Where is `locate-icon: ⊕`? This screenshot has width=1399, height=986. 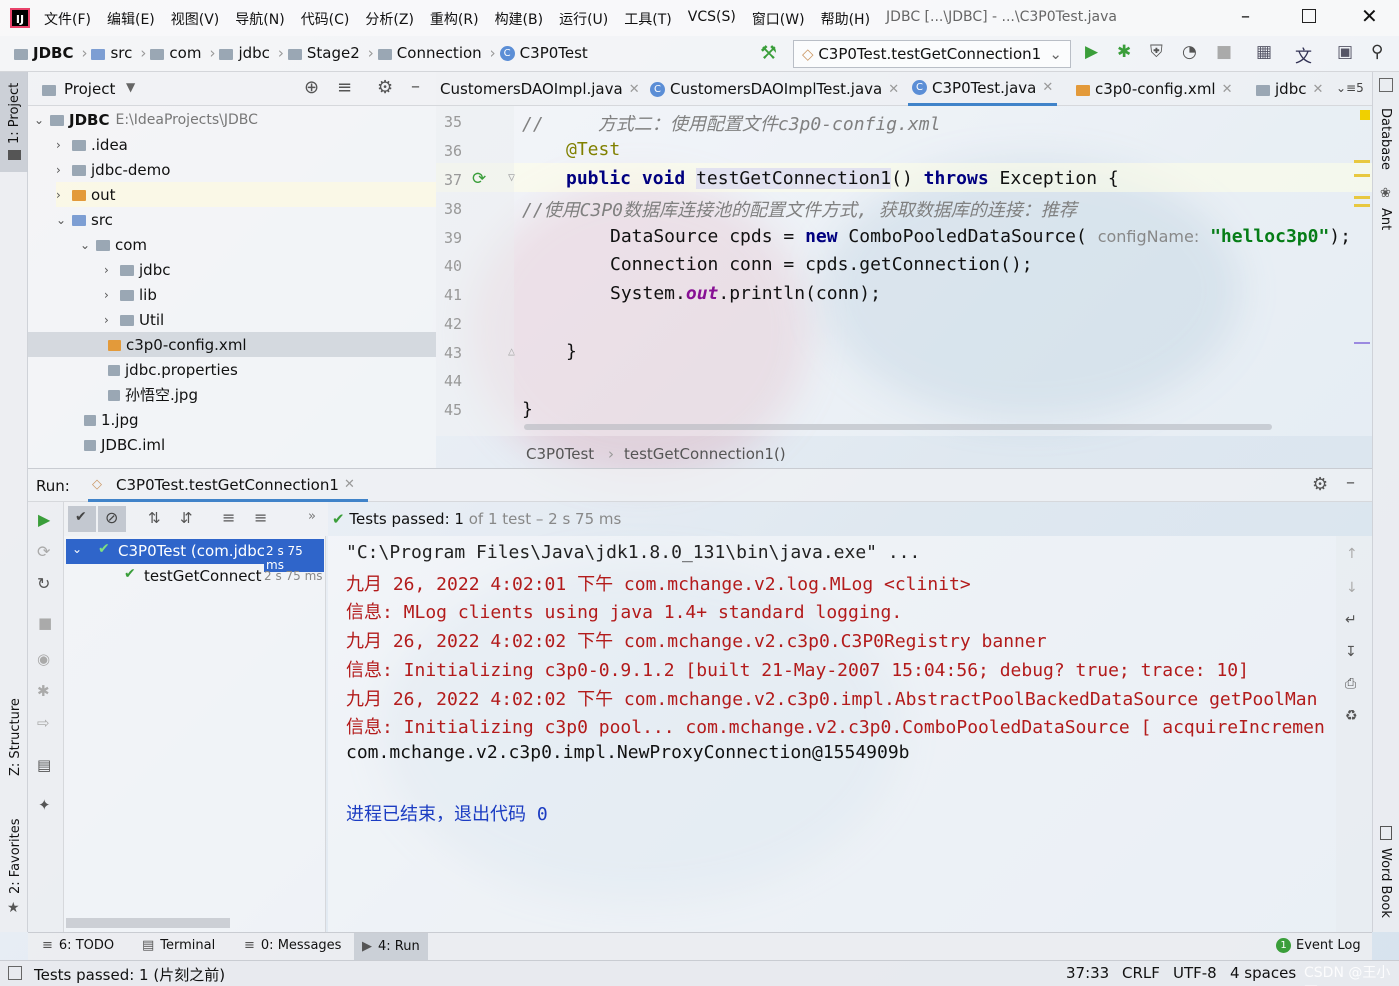 locate-icon: ⊕ is located at coordinates (311, 87).